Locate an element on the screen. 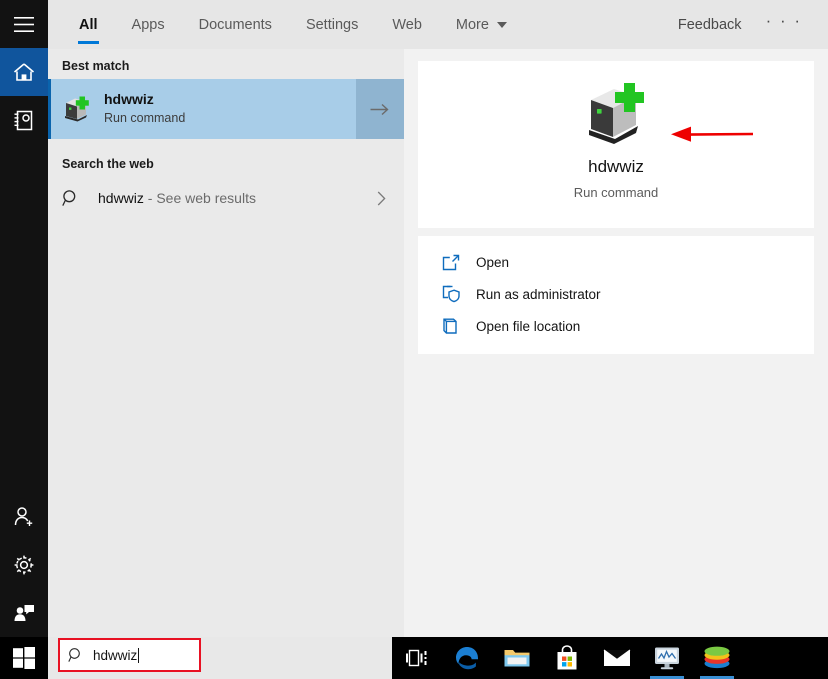 The width and height of the screenshot is (828, 679). open-icon is located at coordinates (459, 262).